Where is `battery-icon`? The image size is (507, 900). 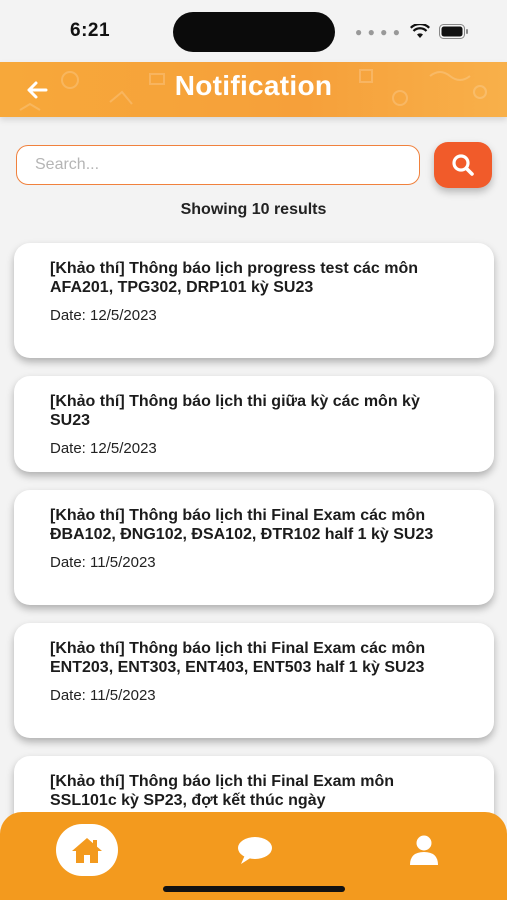 battery-icon is located at coordinates (454, 31).